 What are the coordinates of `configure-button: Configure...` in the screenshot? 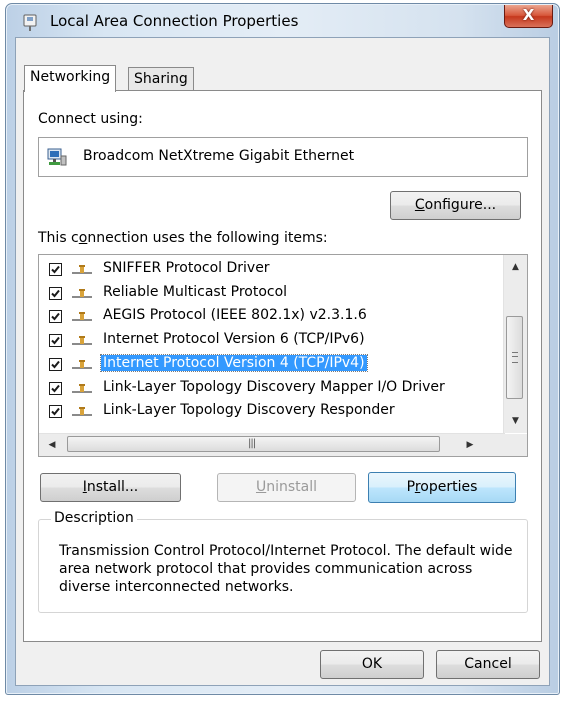 It's located at (455, 205).